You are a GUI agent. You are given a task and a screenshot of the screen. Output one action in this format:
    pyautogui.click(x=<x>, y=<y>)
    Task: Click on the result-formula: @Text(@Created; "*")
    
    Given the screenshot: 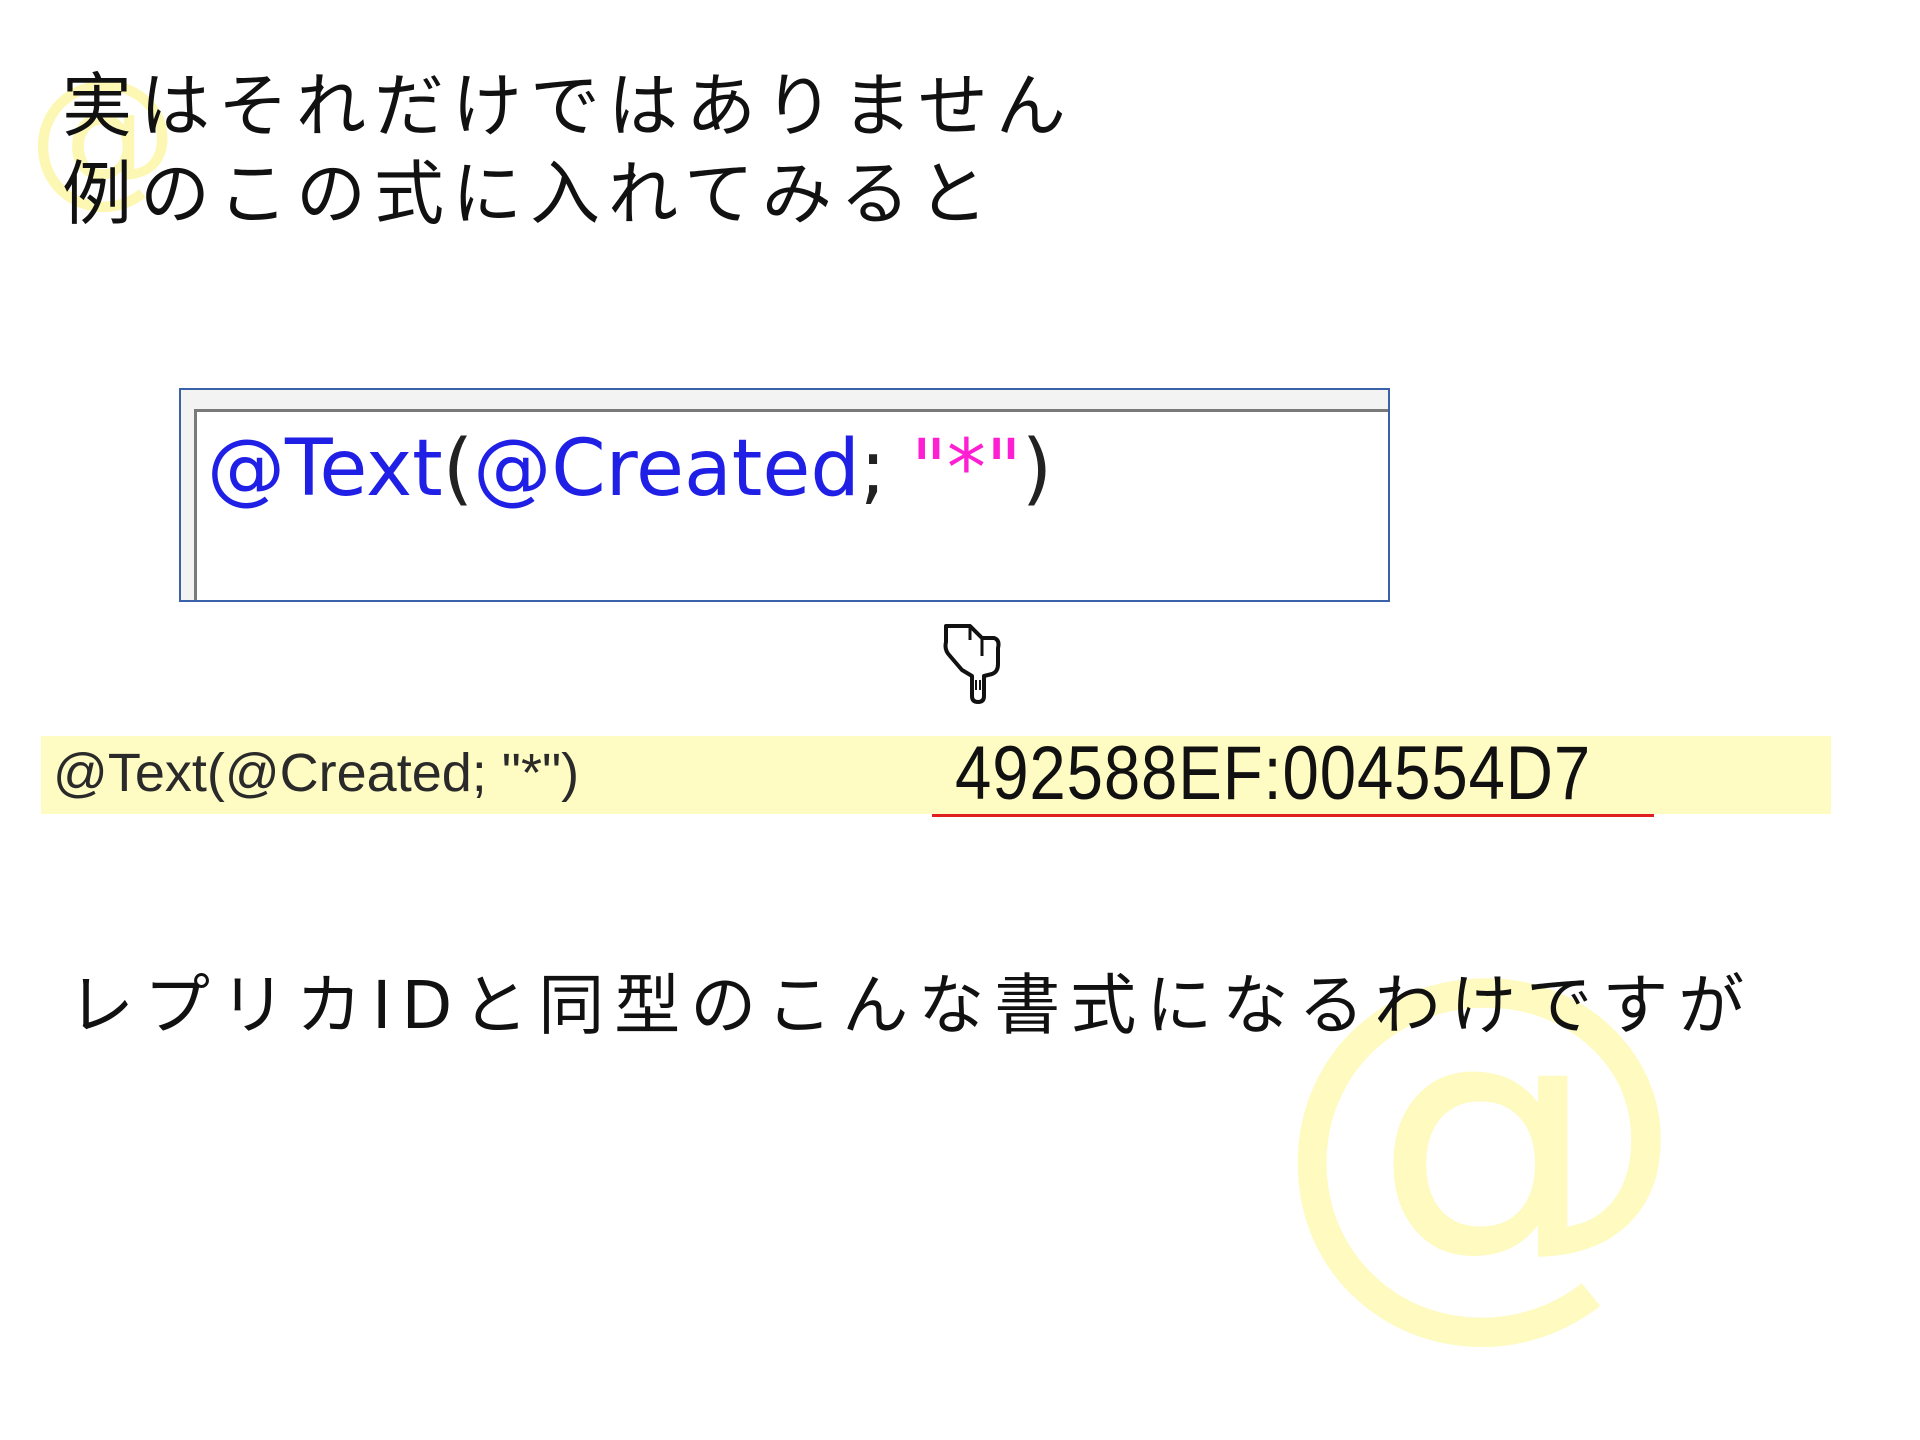 What is the action you would take?
    pyautogui.click(x=316, y=773)
    